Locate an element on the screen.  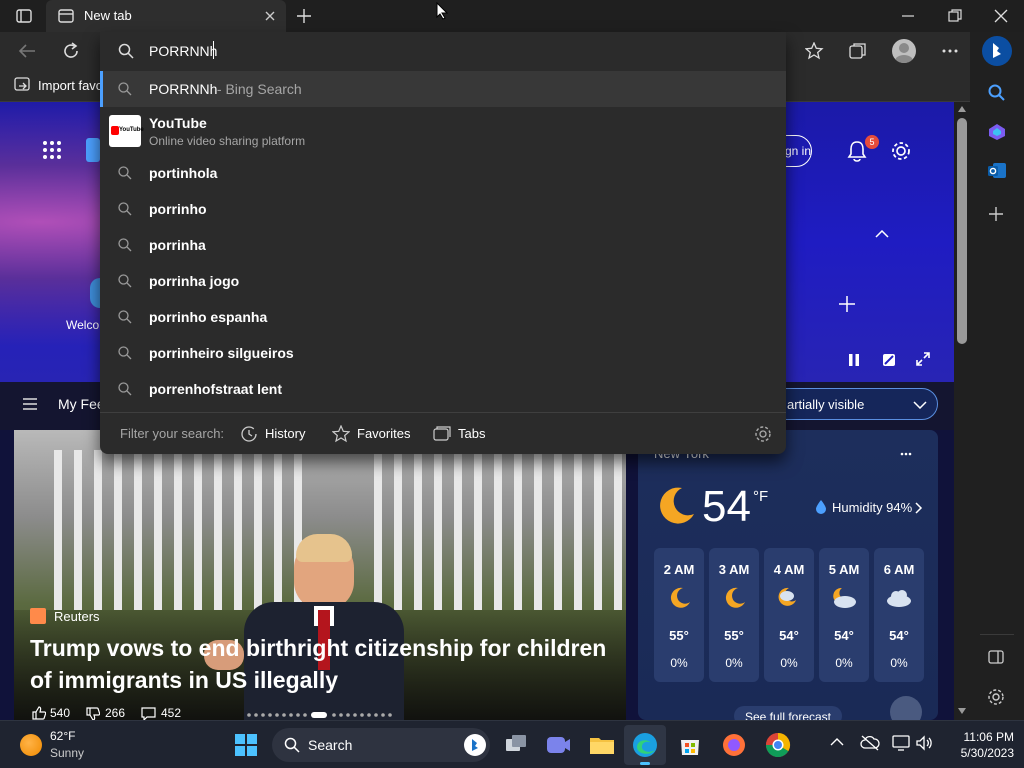
carousel-dots is located at coordinates (321, 715).